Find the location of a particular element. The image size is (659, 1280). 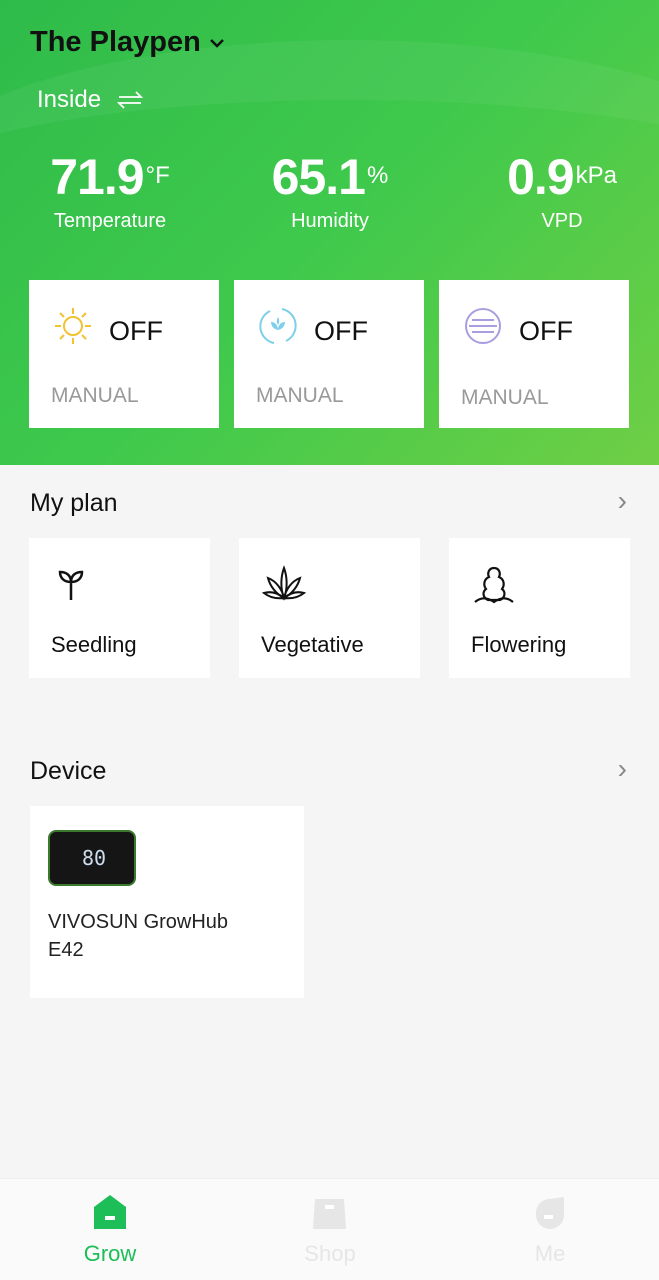

device-chevron-right-icon: › is located at coordinates (622, 769).